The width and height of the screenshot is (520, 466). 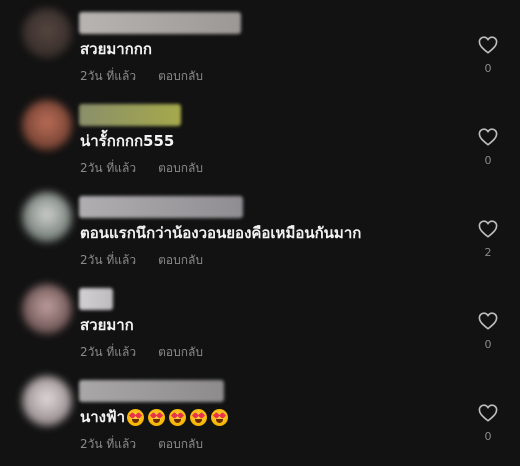 I want to click on comment-text-content: น่ารั้กกกก555, so click(x=127, y=141).